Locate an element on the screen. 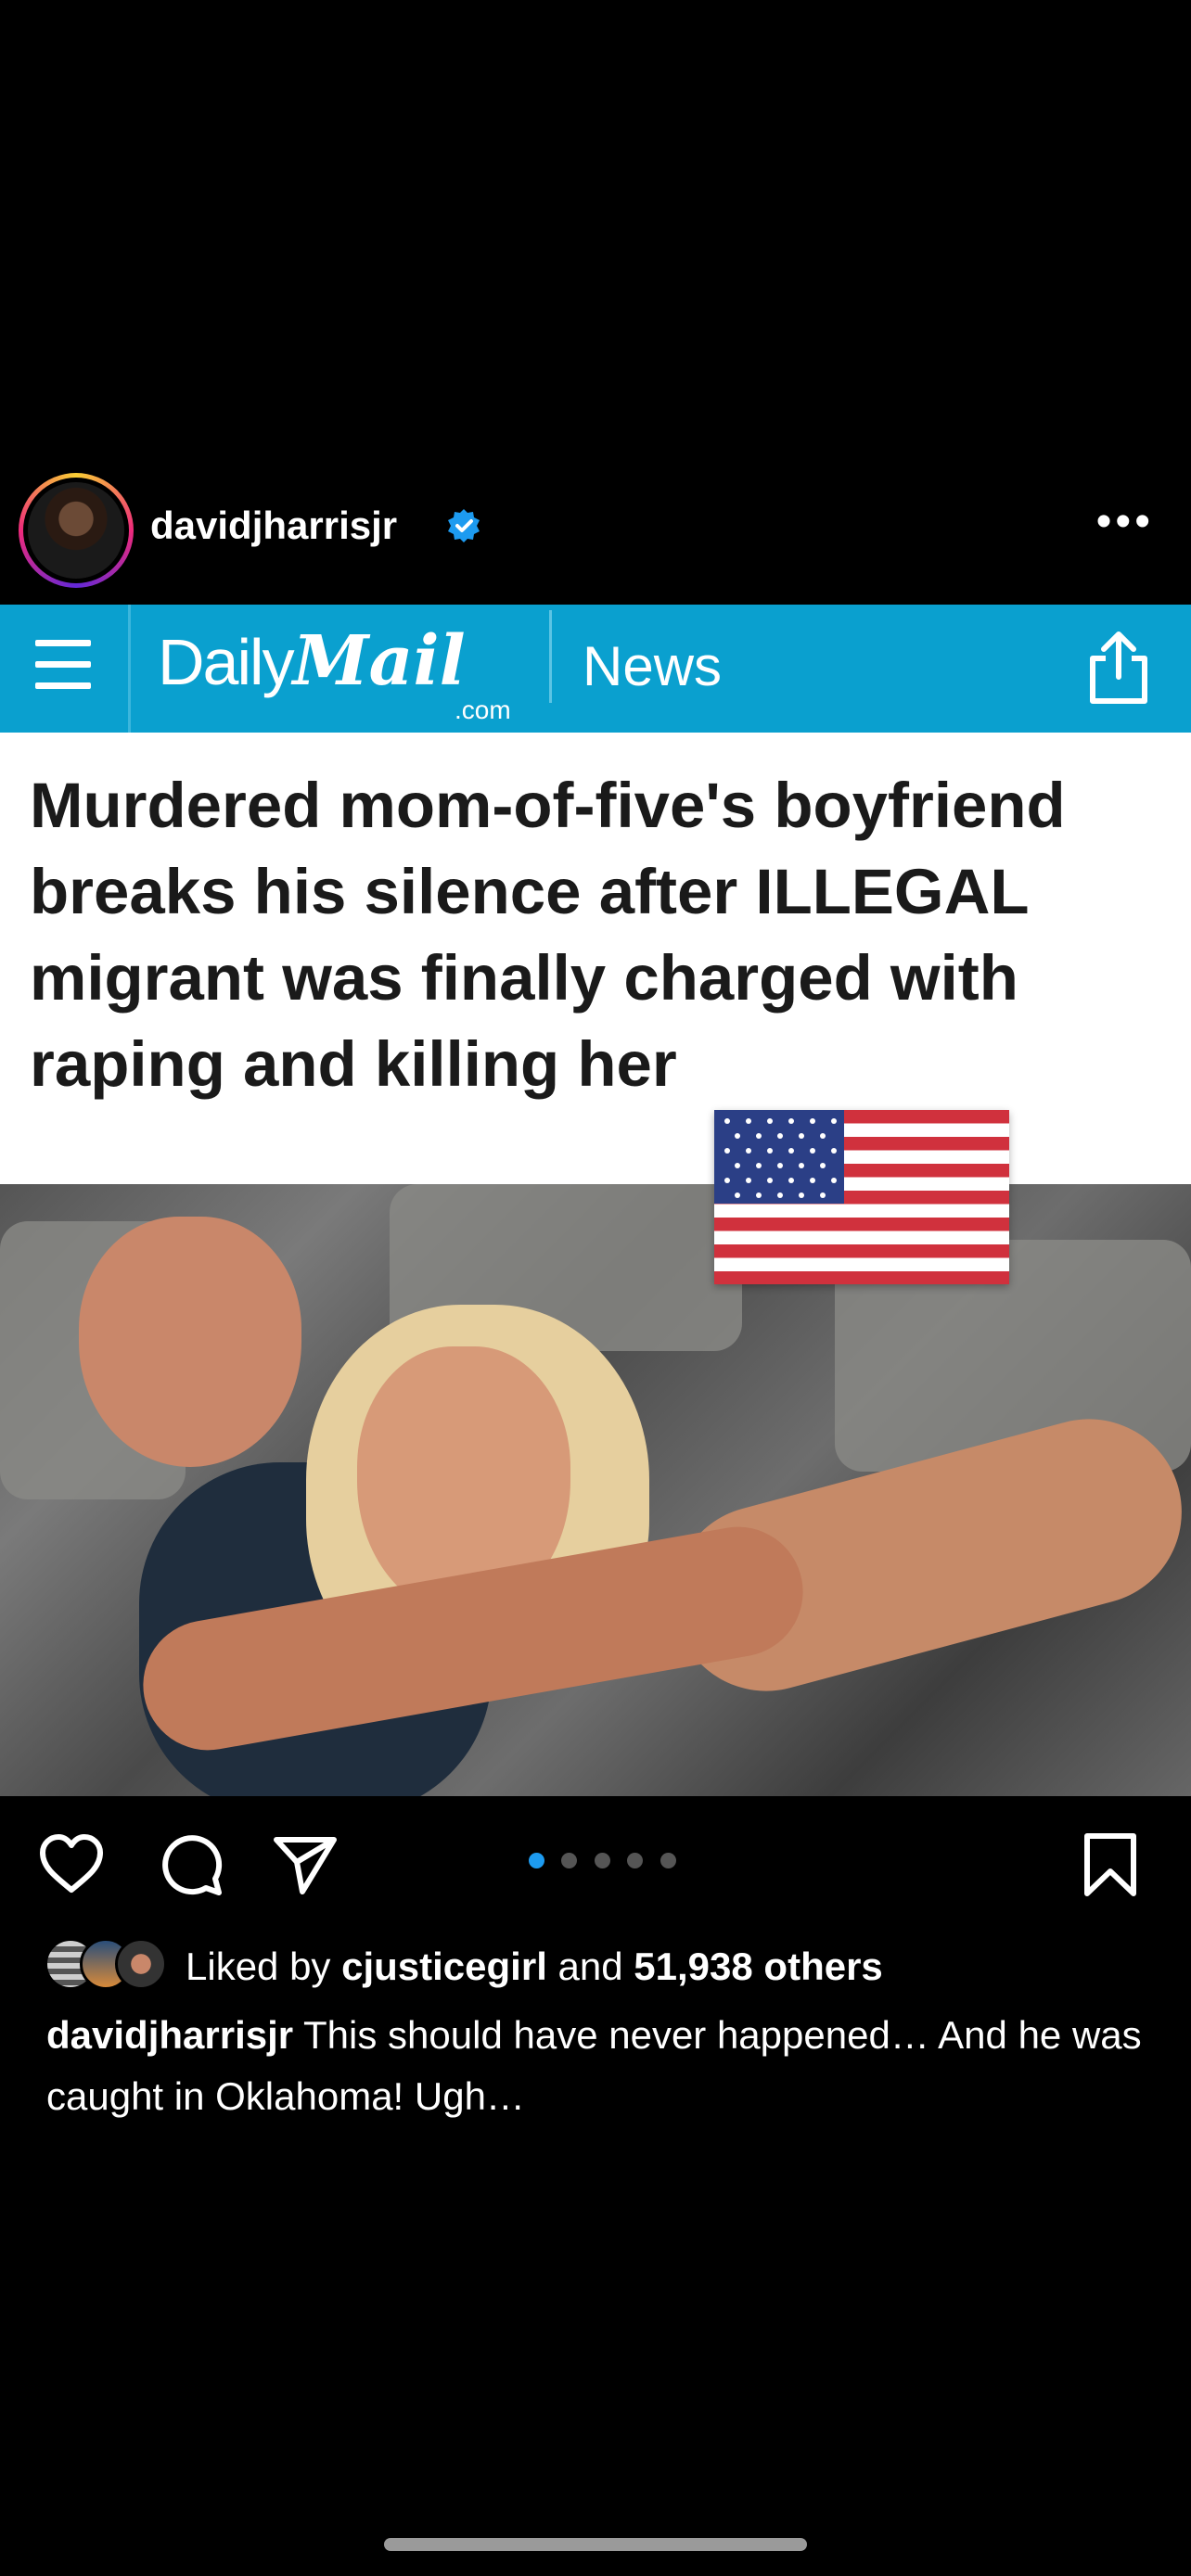 This screenshot has height=2576, width=1191. hamburger-menu-icon is located at coordinates (63, 667).